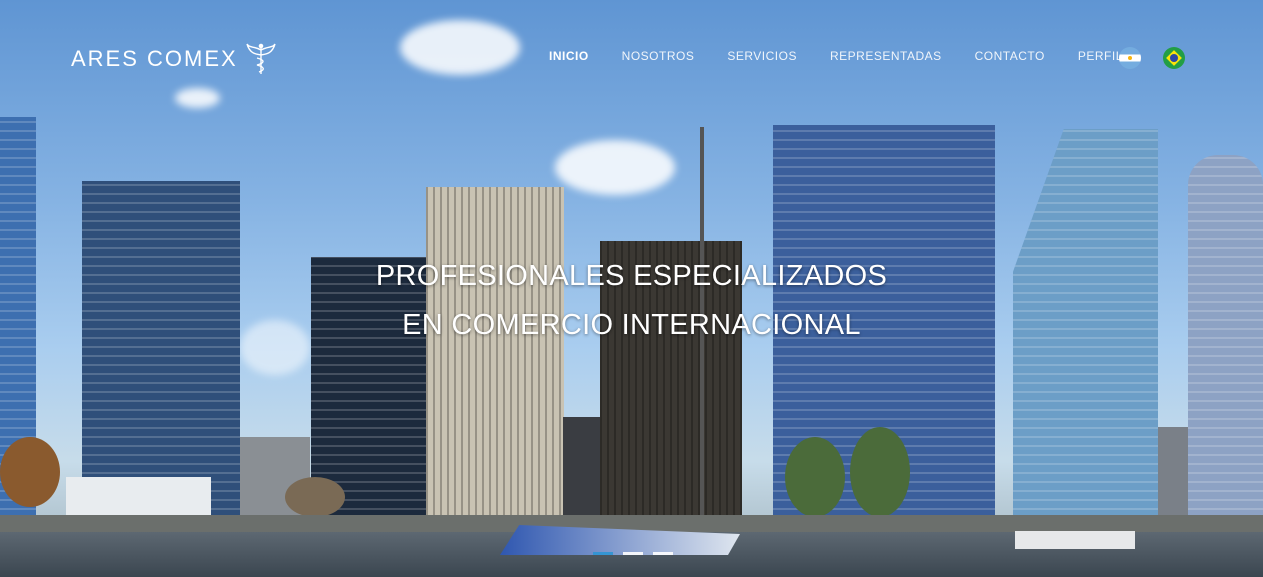  Describe the element at coordinates (1130, 58) in the screenshot. I see `argentina-flag-icon` at that location.